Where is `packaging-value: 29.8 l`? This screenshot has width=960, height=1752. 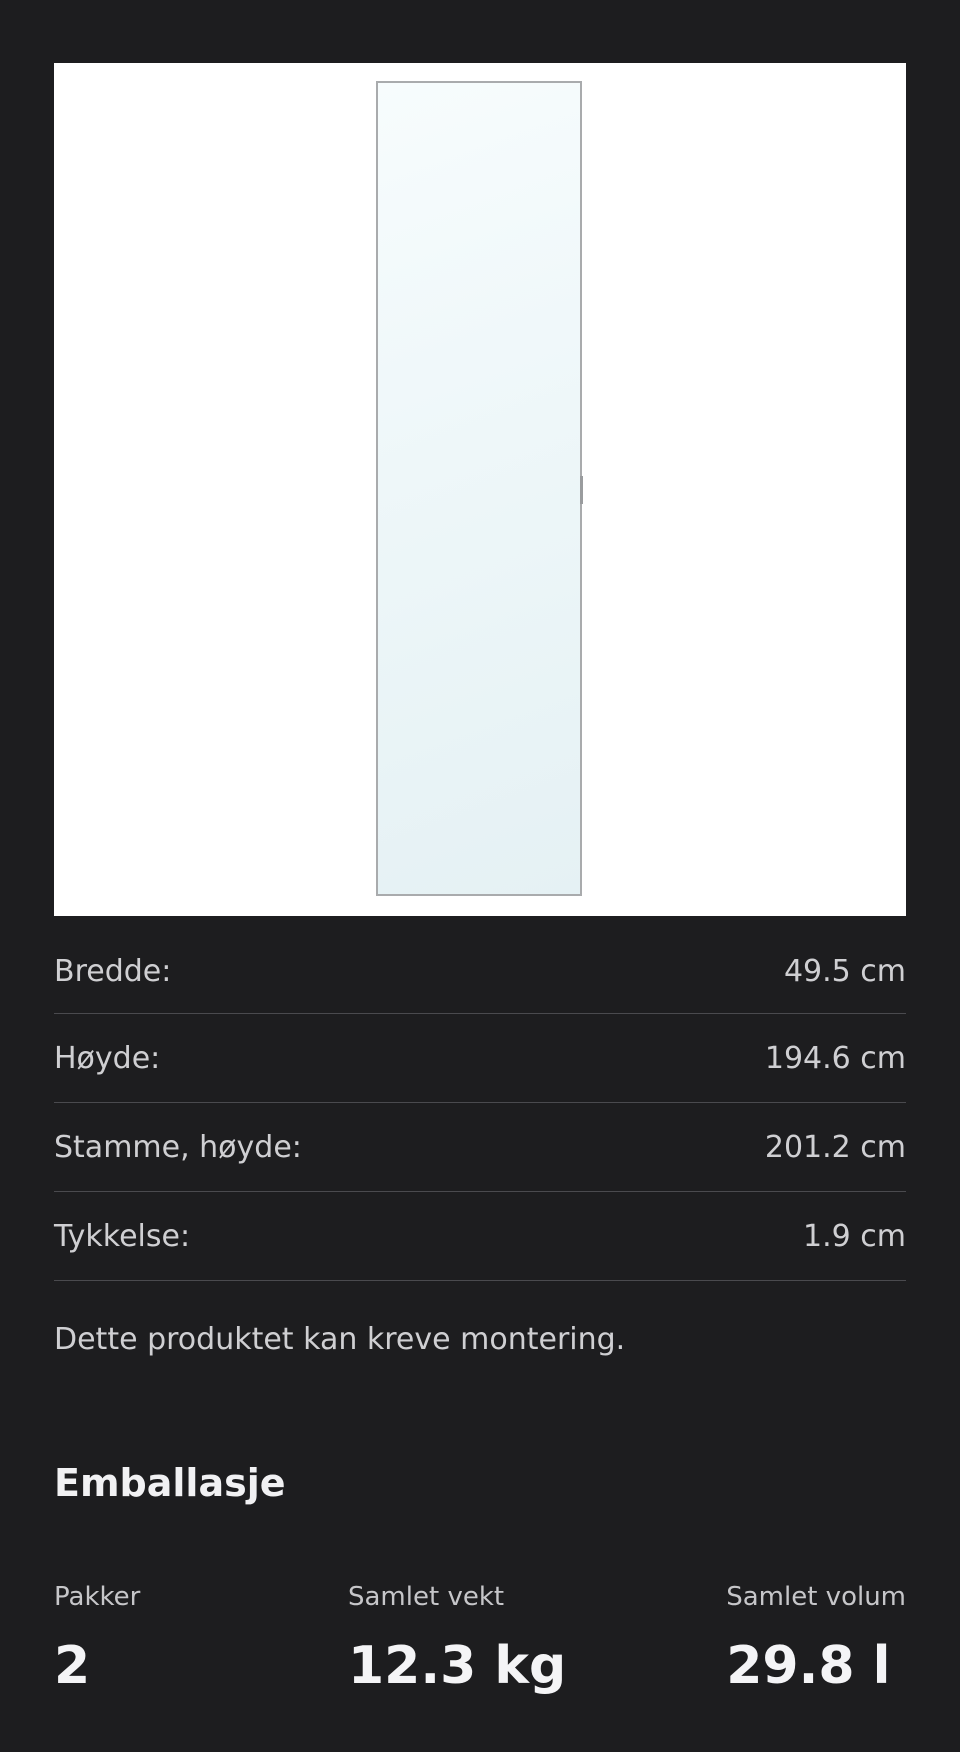
packaging-value: 29.8 l is located at coordinates (808, 1666).